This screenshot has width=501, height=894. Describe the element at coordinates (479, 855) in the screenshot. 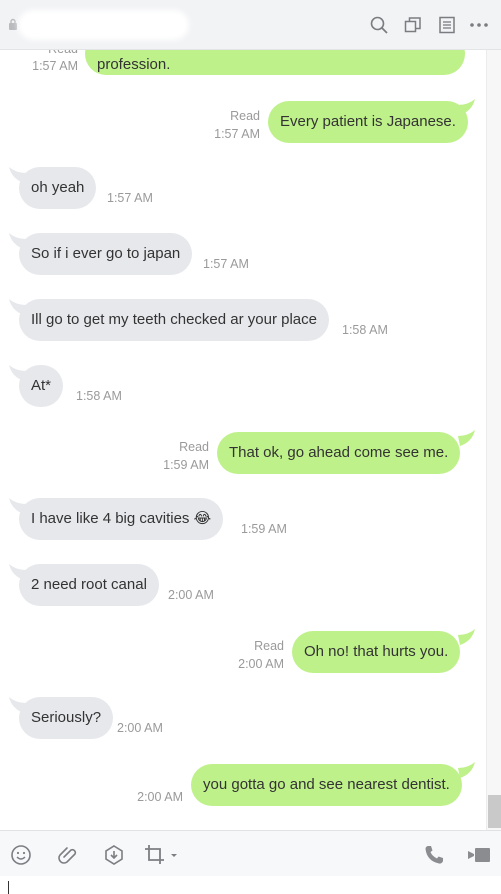

I see `video-icon` at that location.